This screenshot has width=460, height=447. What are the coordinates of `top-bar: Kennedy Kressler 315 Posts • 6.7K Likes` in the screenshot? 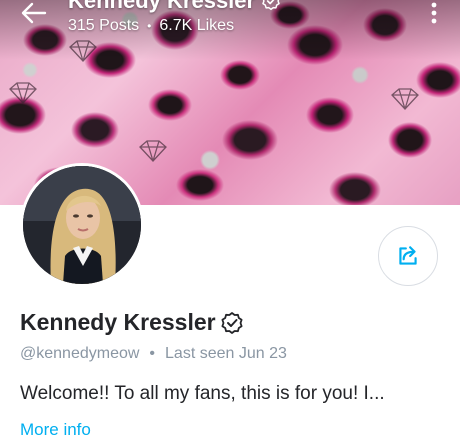 It's located at (230, 25).